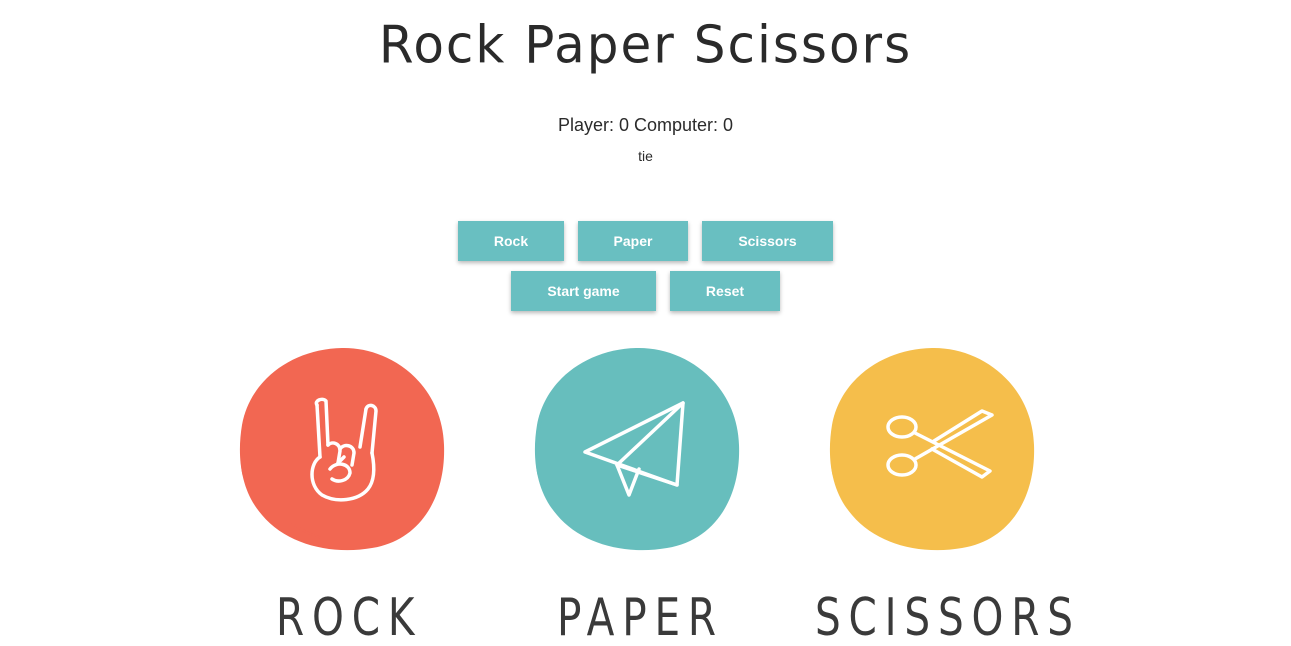  Describe the element at coordinates (767, 241) in the screenshot. I see `scissors-button: Scissors` at that location.